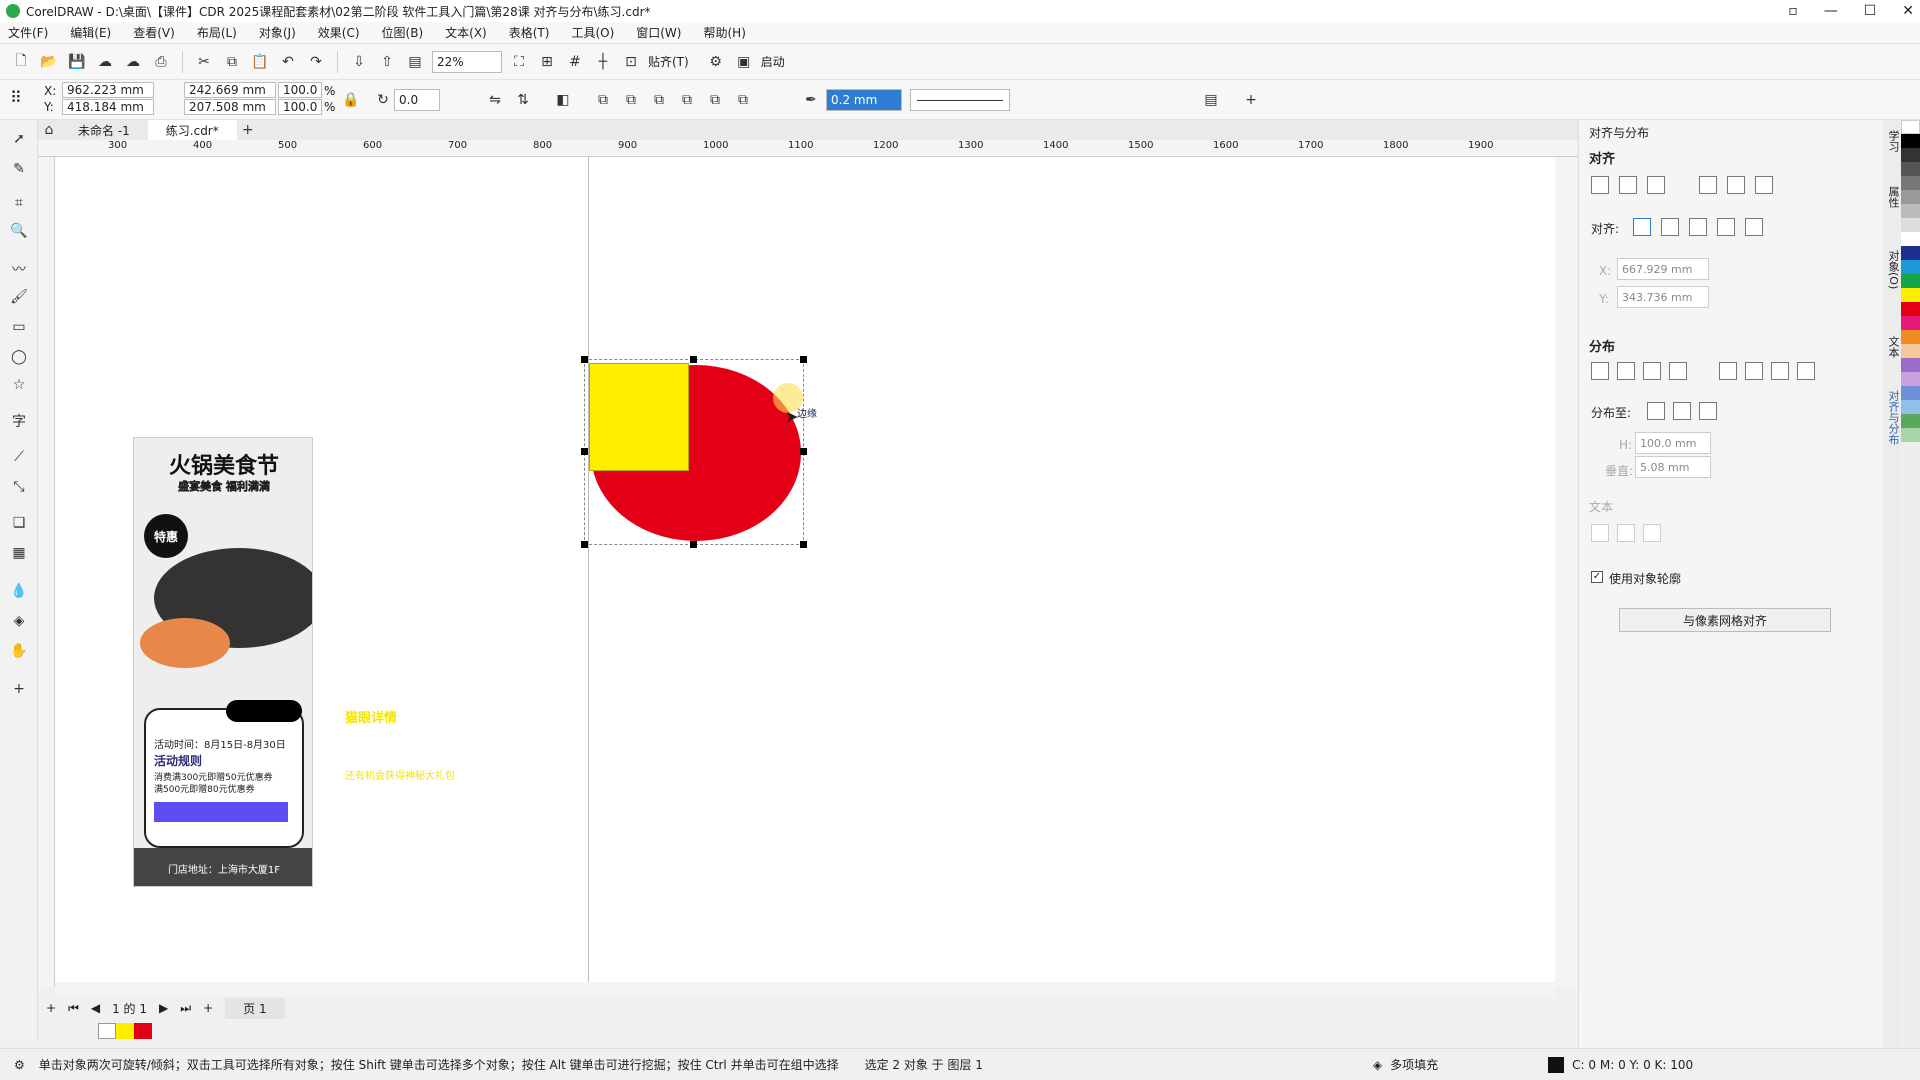 Image resolution: width=1920 pixels, height=1080 pixels. What do you see at coordinates (19, 689) in the screenshot?
I see `add-tool-icon: +` at bounding box center [19, 689].